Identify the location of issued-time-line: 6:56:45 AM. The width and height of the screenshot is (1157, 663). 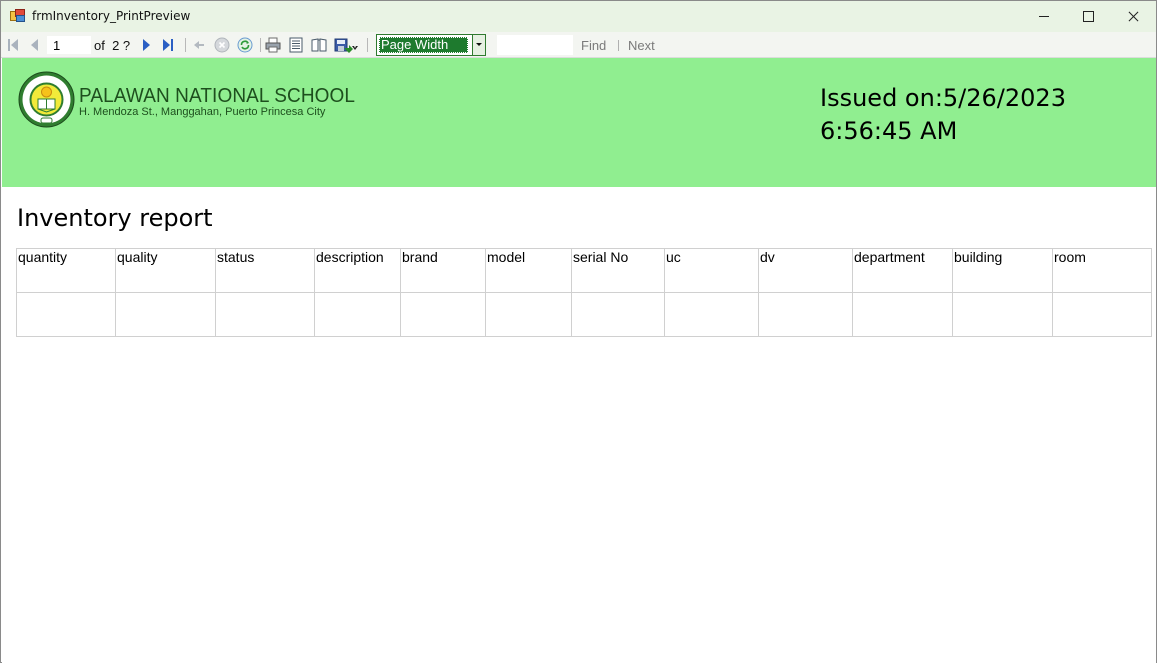
(889, 131).